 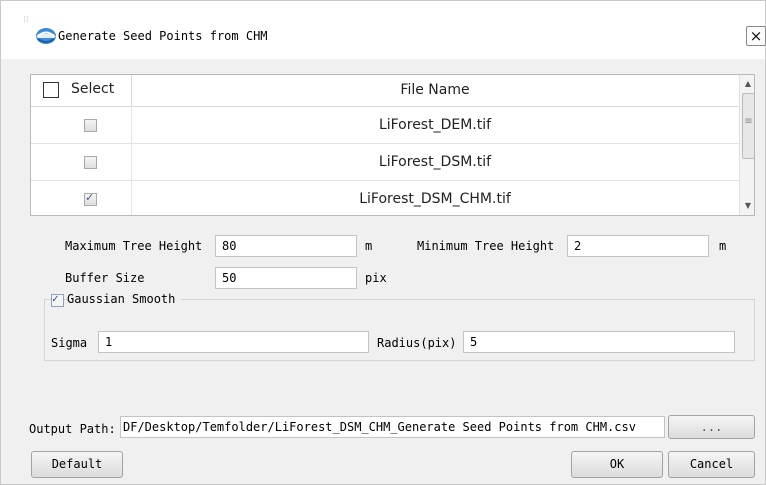 I want to click on close-button: ×, so click(x=756, y=36).